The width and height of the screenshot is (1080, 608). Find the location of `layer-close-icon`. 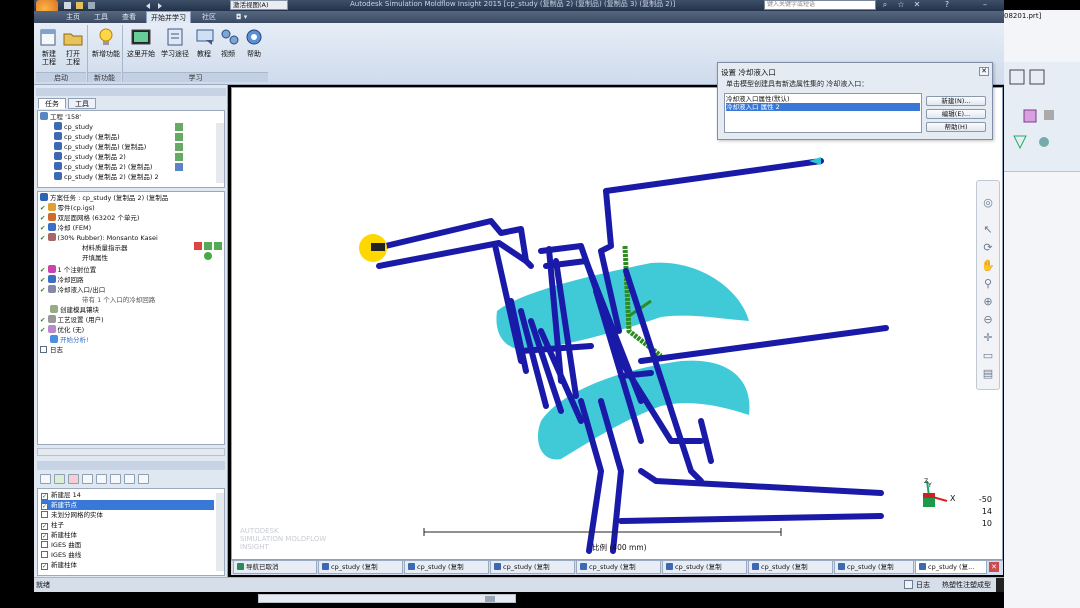

layer-close-icon is located at coordinates (143, 479).